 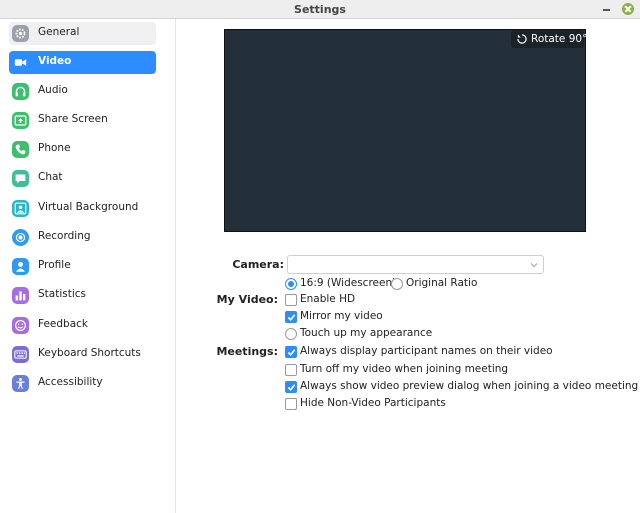 I want to click on rotate-icon, so click(x=522, y=39).